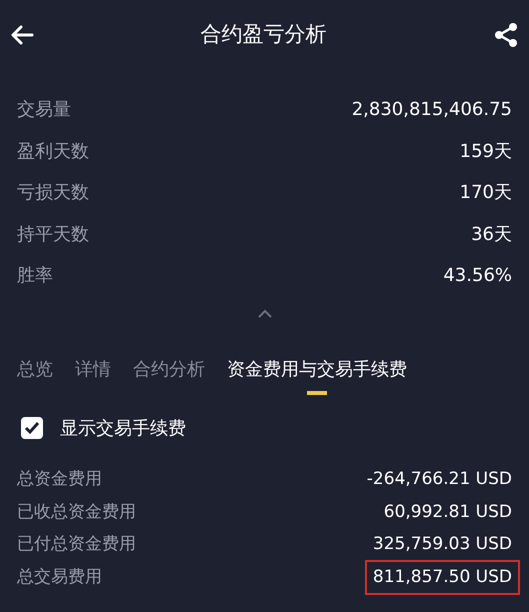 The width and height of the screenshot is (529, 612). Describe the element at coordinates (59, 479) in the screenshot. I see `fee-label: 总资金费用` at that location.